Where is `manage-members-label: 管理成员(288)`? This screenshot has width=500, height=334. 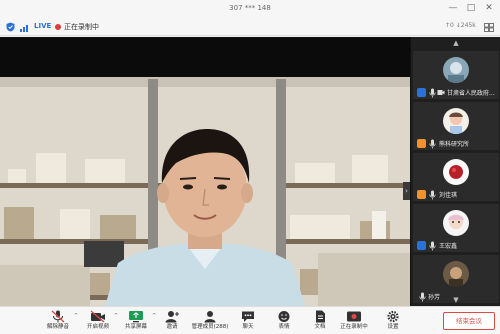
manage-members-label: 管理成员(288) is located at coordinates (210, 327).